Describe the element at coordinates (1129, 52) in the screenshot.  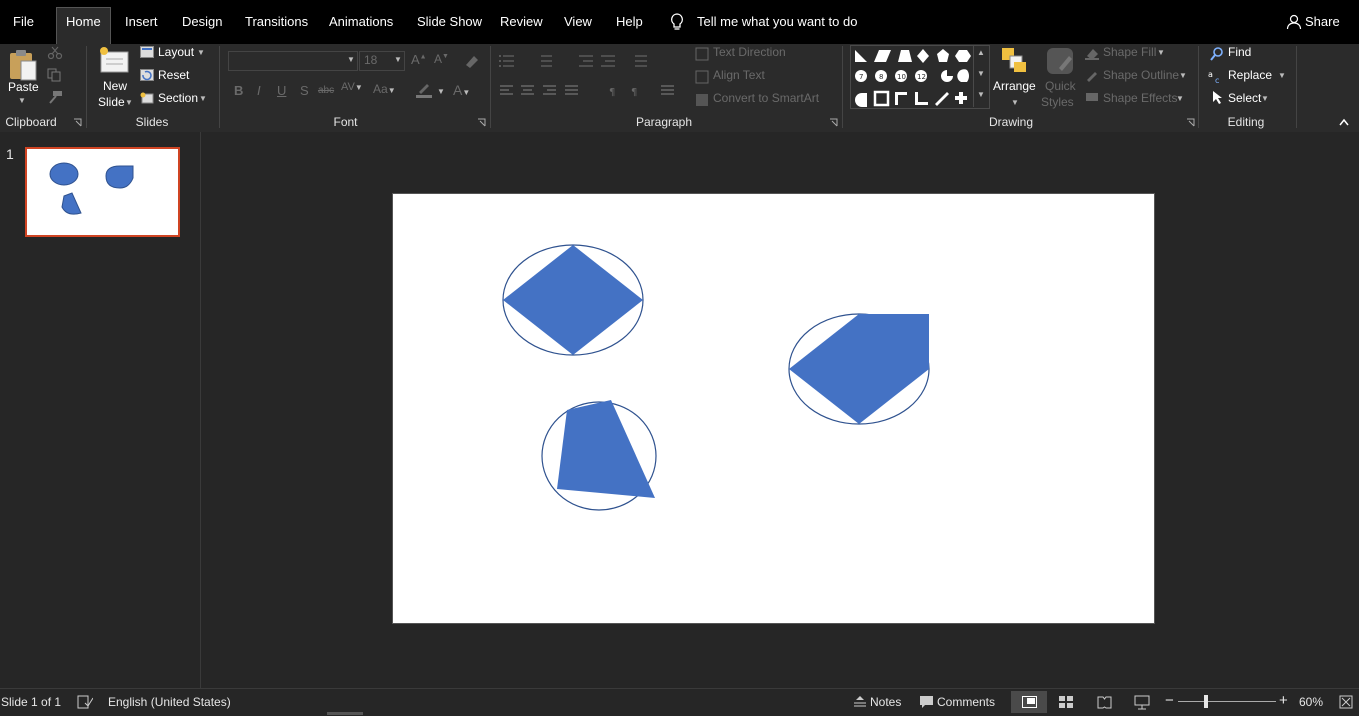
I see `shape-fill-button: Shape Fill` at that location.